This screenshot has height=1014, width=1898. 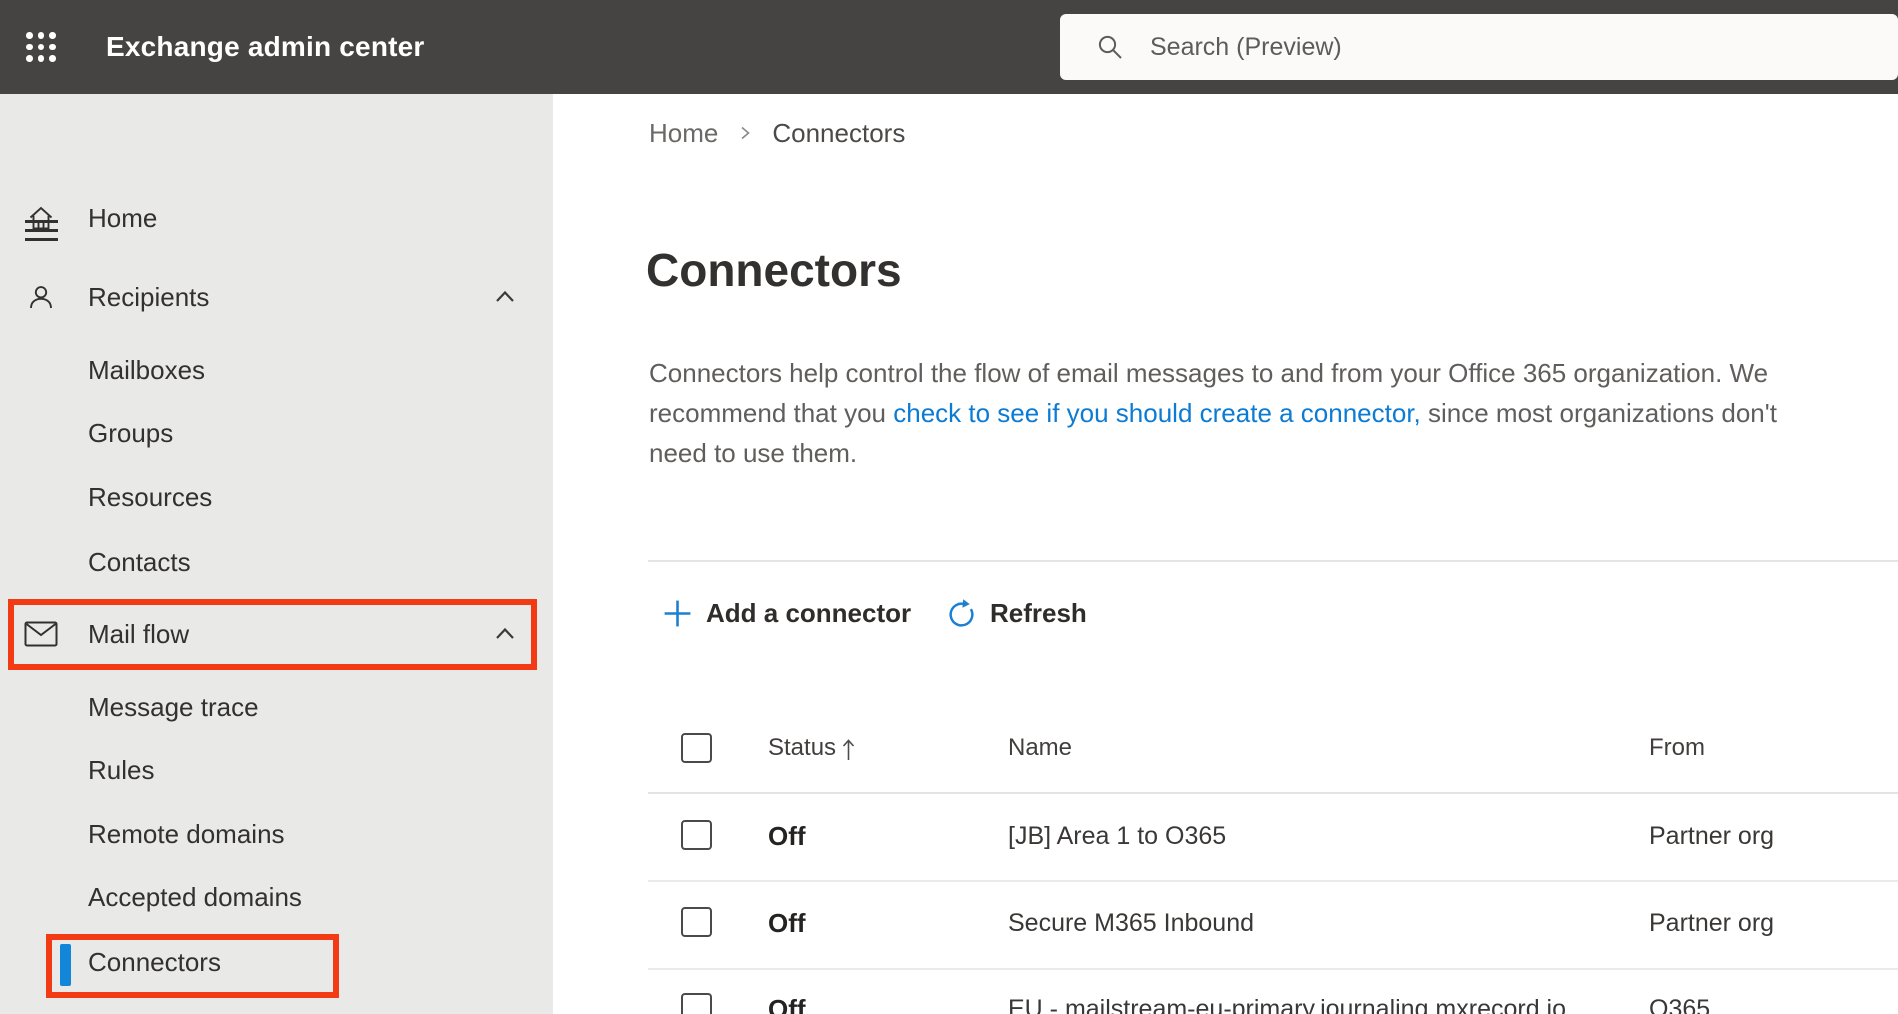 I want to click on sidebar-item-accepted-domains: Accepted domains, so click(x=276, y=897).